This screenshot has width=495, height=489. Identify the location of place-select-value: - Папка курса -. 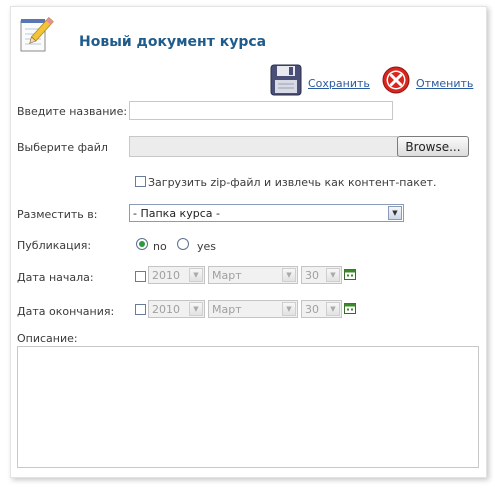
(176, 213).